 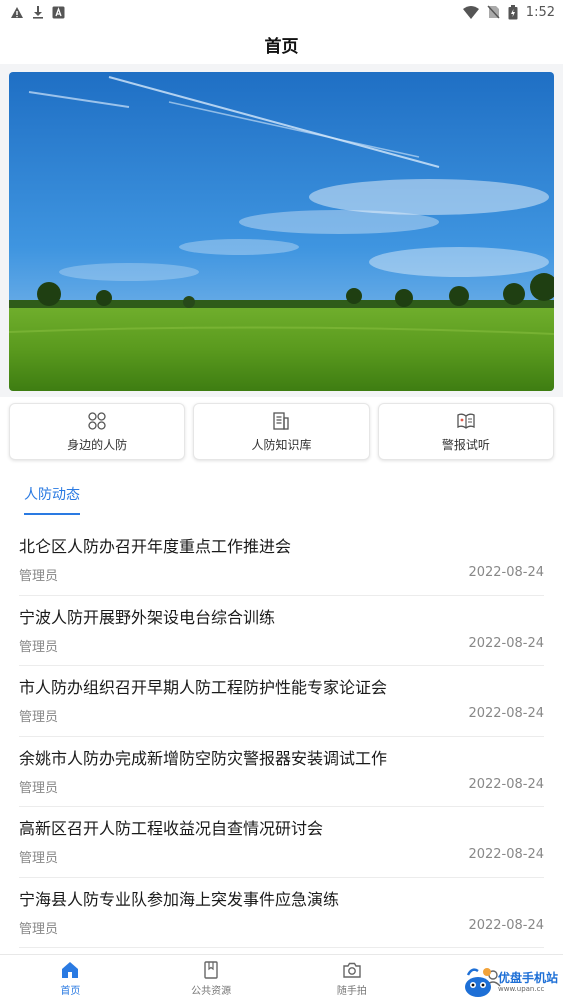 I want to click on quick-link-label: 警报试听, so click(x=465, y=444).